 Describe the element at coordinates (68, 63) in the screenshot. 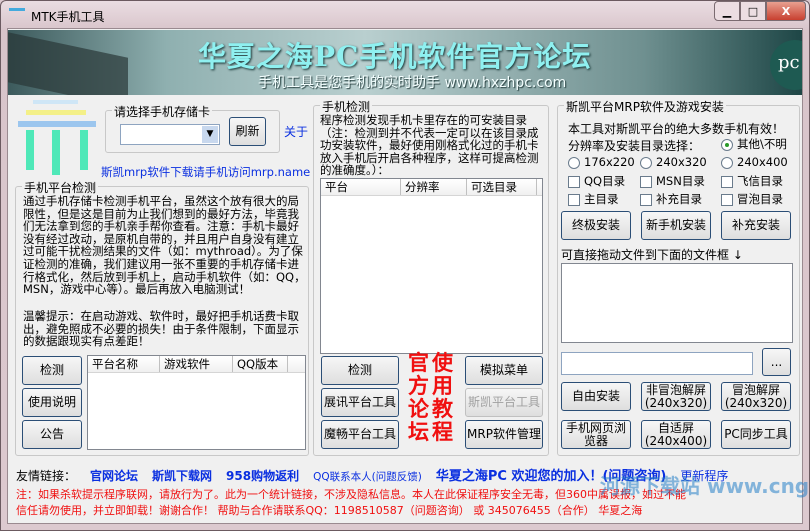

I see `phone-image` at that location.